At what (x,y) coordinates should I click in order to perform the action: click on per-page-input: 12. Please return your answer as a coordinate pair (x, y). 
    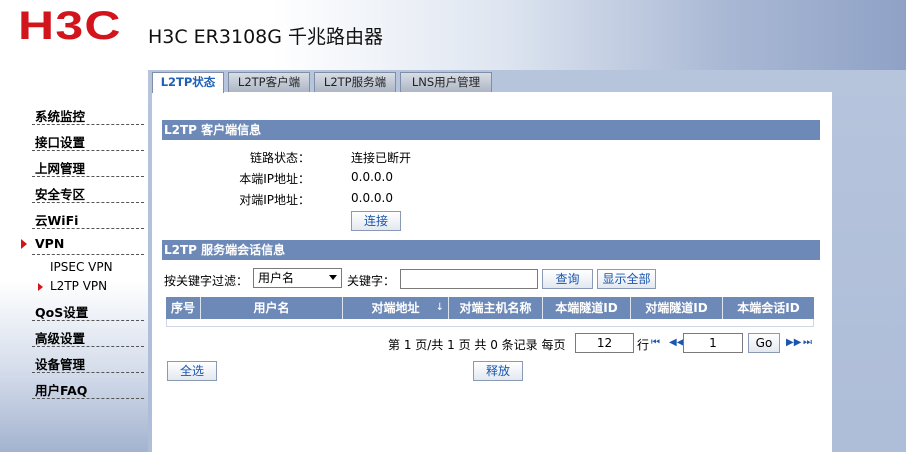
    Looking at the image, I should click on (604, 343).